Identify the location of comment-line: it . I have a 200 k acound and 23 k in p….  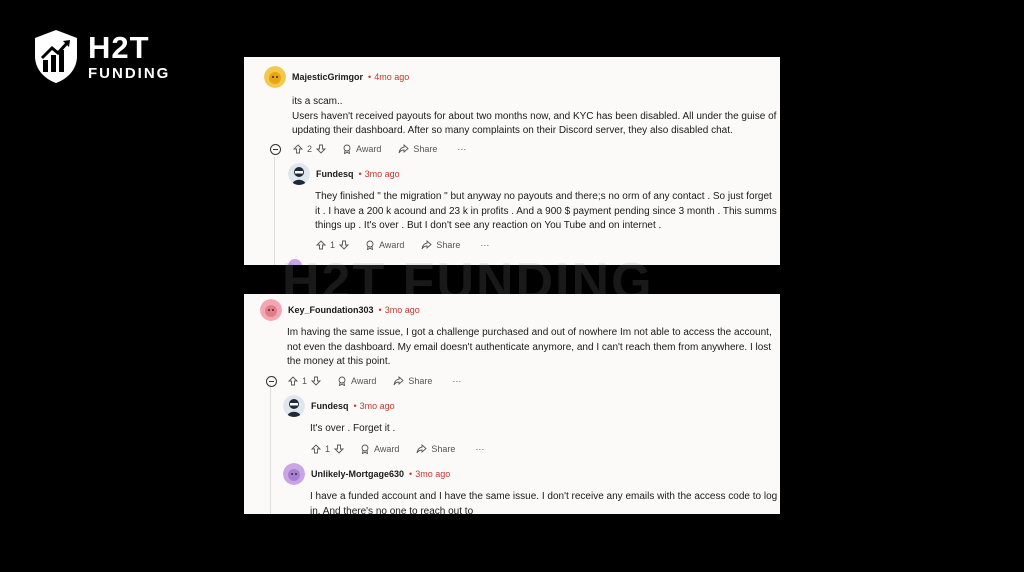
(546, 211).